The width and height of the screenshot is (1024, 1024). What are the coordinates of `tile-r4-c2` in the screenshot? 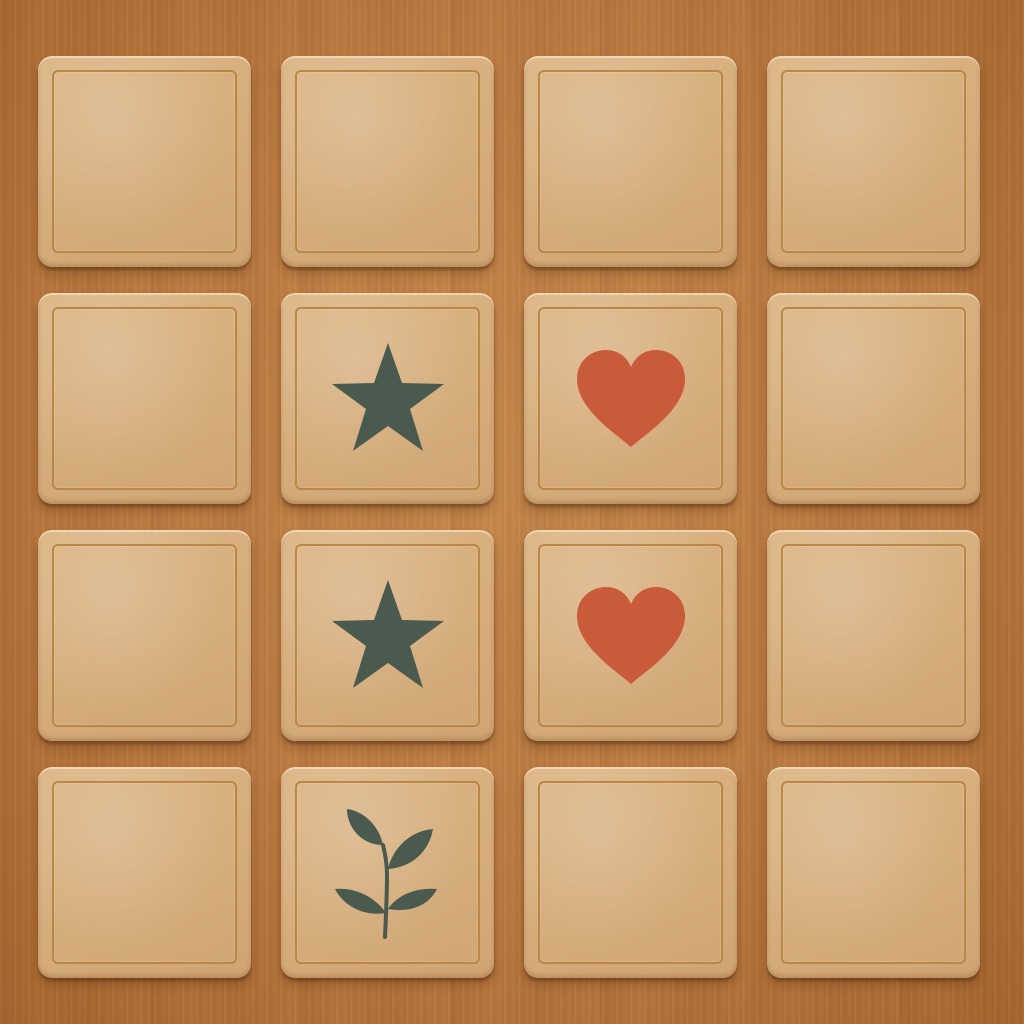 It's located at (387, 872).